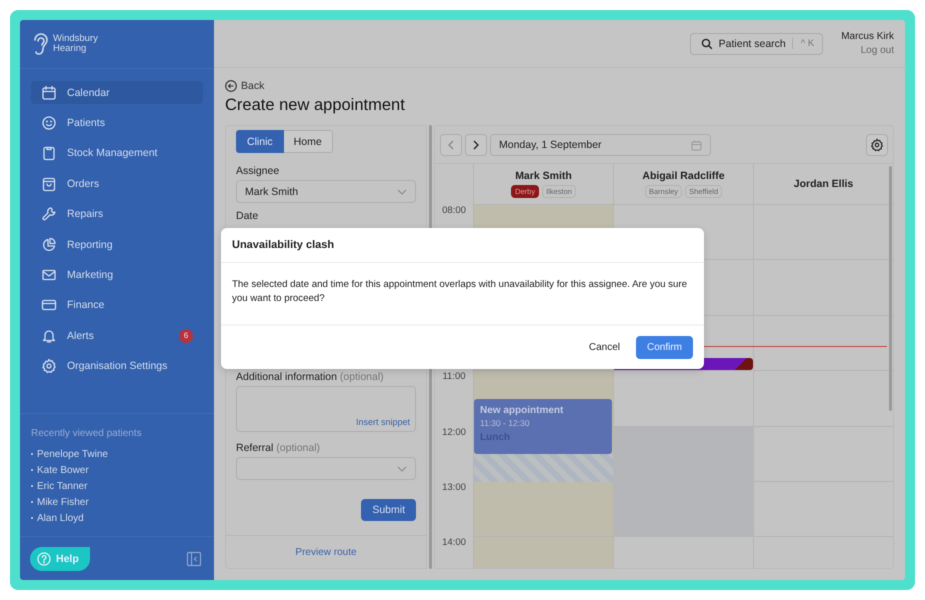 The width and height of the screenshot is (925, 600). What do you see at coordinates (60, 518) in the screenshot?
I see `patient-link: Alan Lloyd` at bounding box center [60, 518].